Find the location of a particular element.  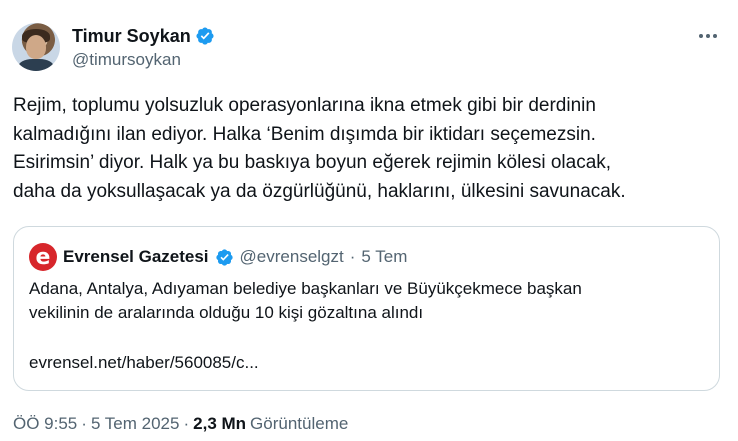

tweet-time: ÖÖ 9:55 is located at coordinates (45, 424).